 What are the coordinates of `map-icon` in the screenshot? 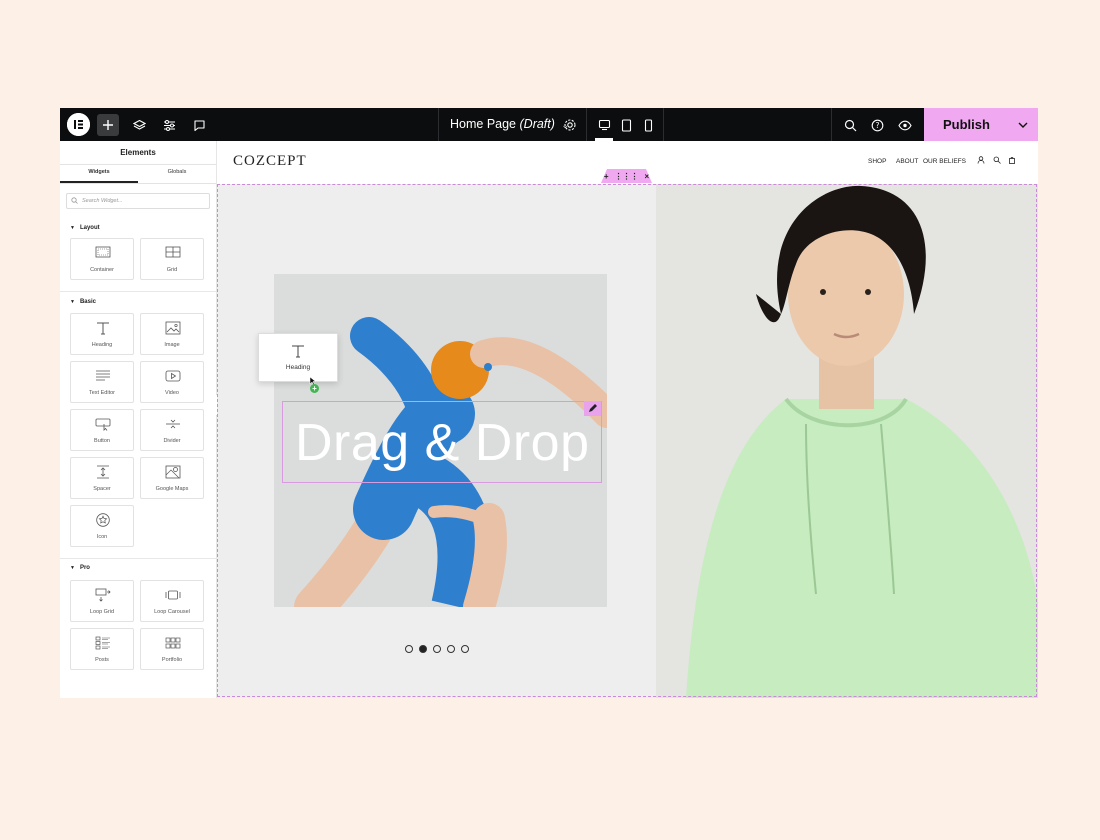 It's located at (173, 472).